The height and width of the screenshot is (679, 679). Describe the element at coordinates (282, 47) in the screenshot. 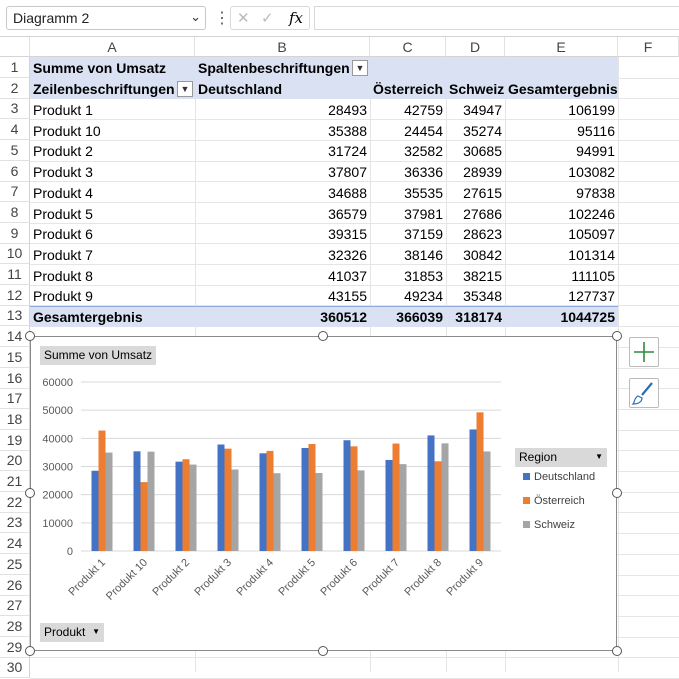

I see `column-header-b: B` at that location.